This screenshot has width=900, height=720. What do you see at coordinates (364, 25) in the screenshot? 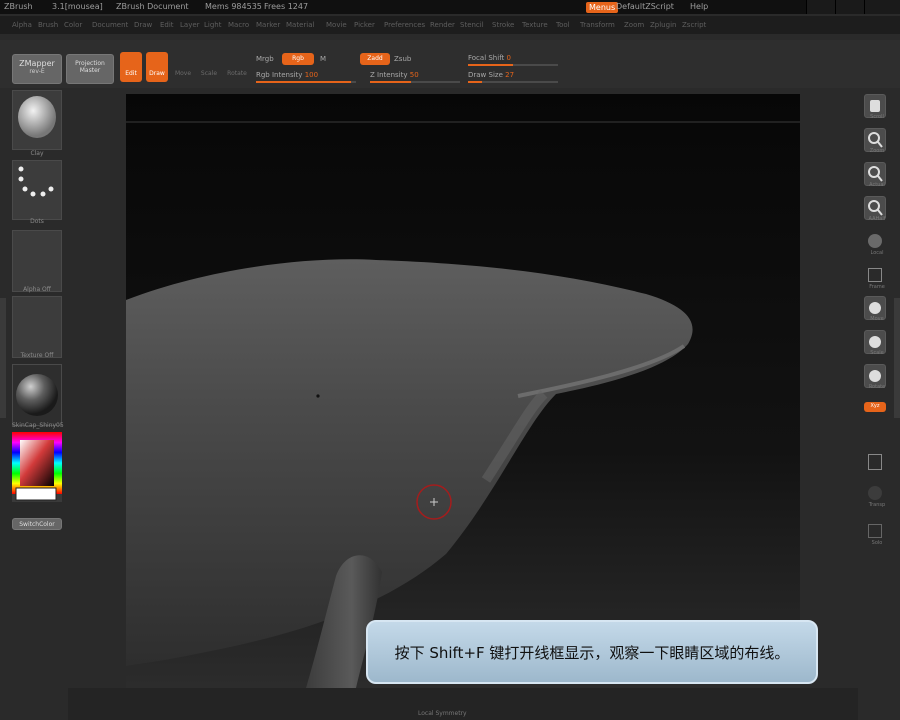
I see `menu-picker: Picker` at bounding box center [364, 25].